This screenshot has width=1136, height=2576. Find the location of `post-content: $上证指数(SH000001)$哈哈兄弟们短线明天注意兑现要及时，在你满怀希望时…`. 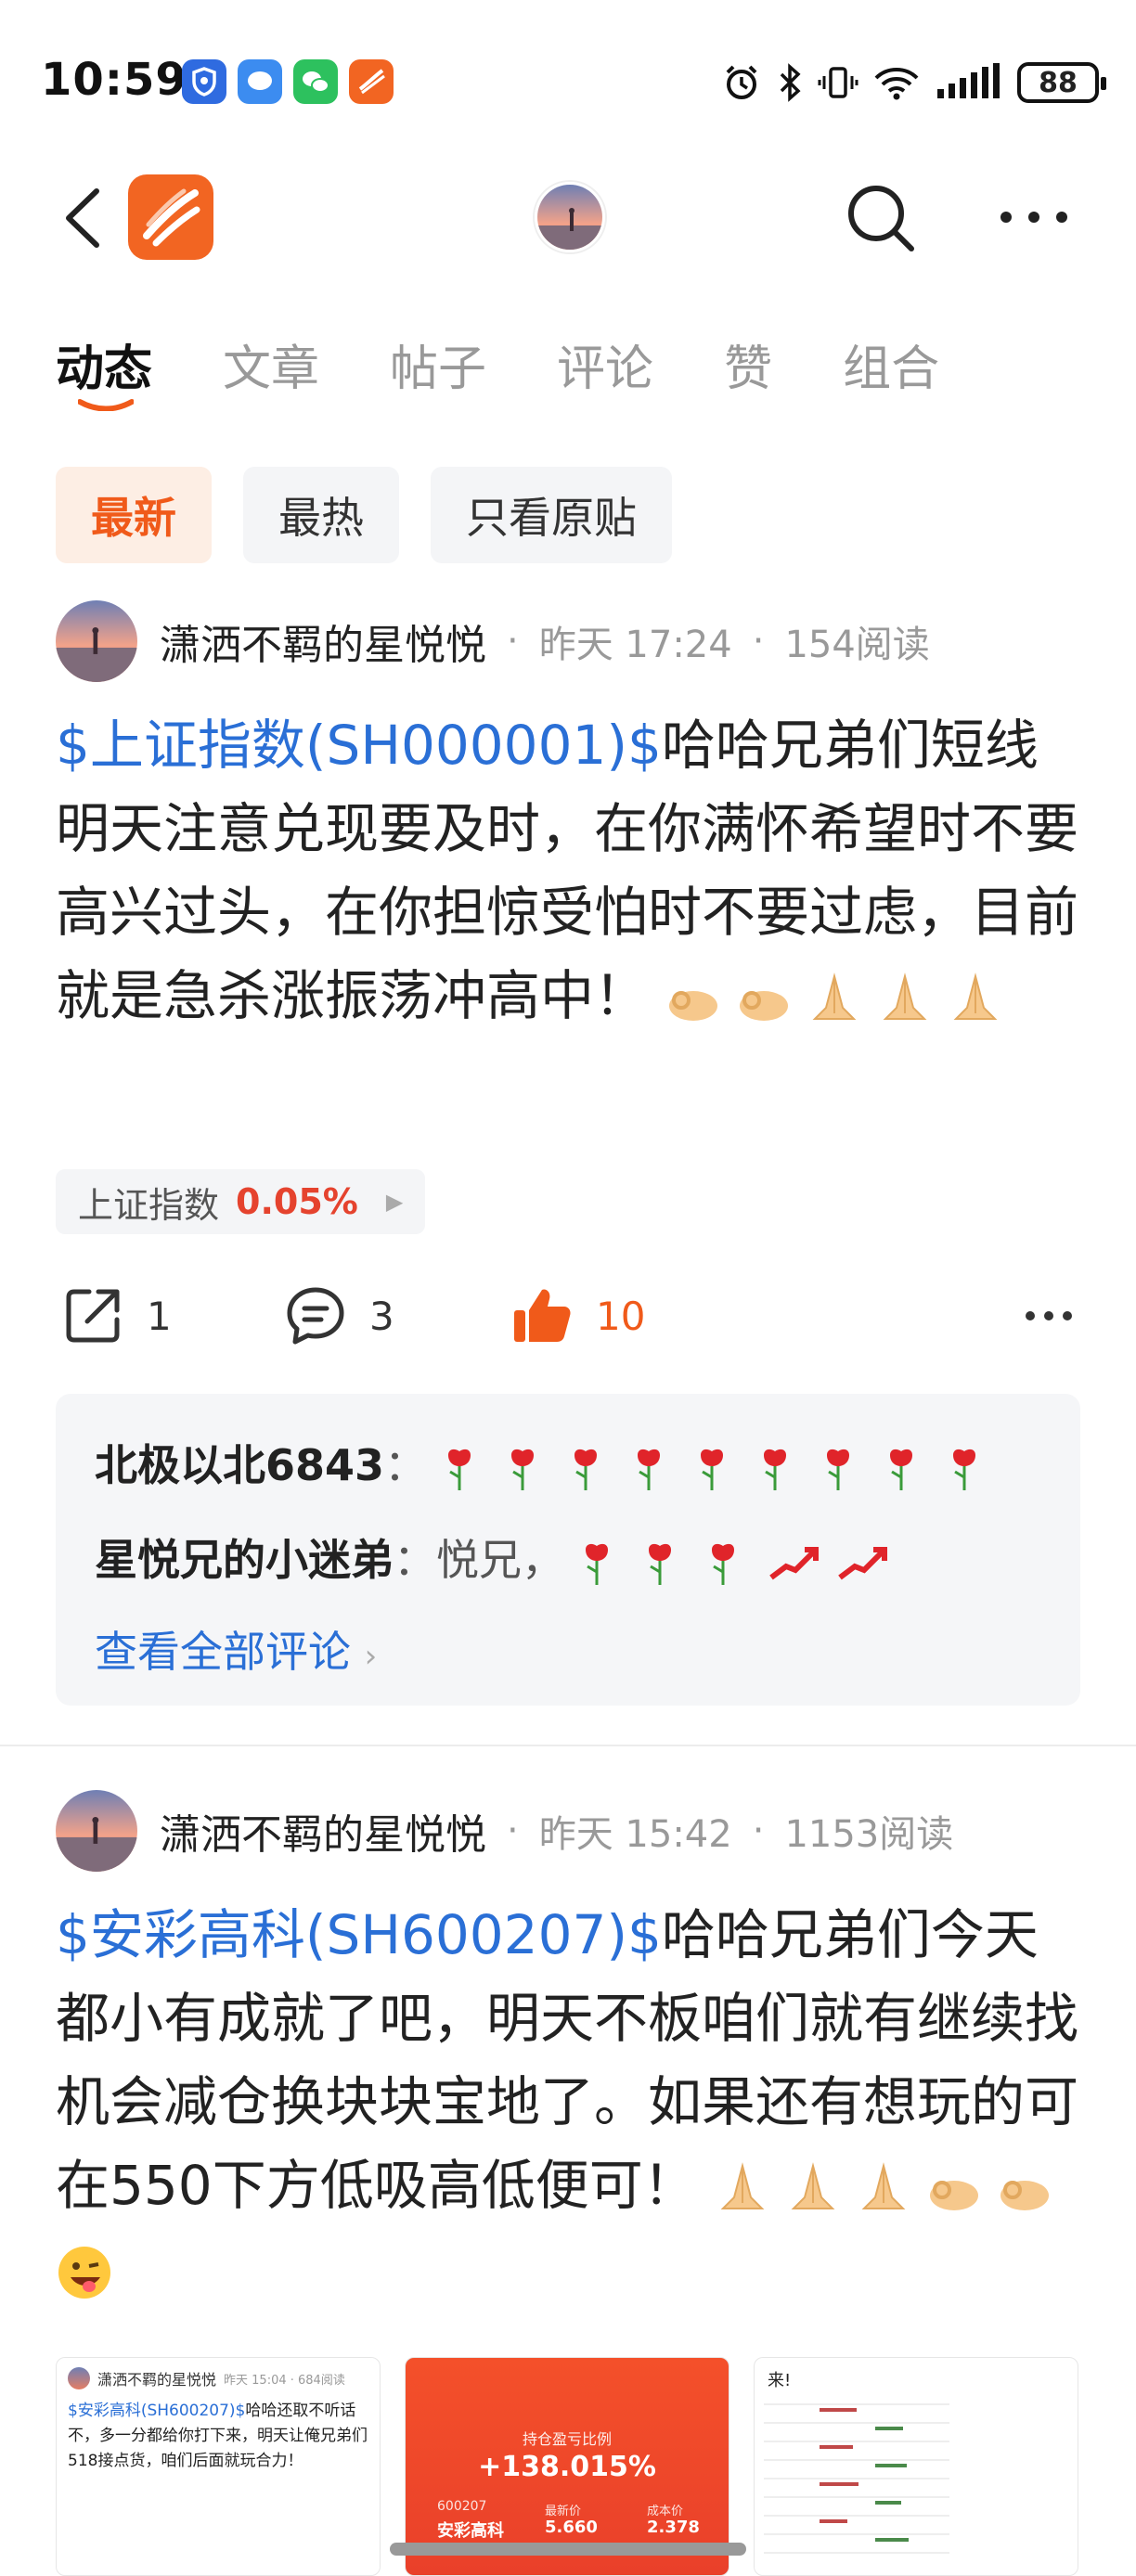

post-content: $上证指数(SH000001)$哈哈兄弟们短线明天注意兑现要及时，在你满怀希望时… is located at coordinates (568, 870).